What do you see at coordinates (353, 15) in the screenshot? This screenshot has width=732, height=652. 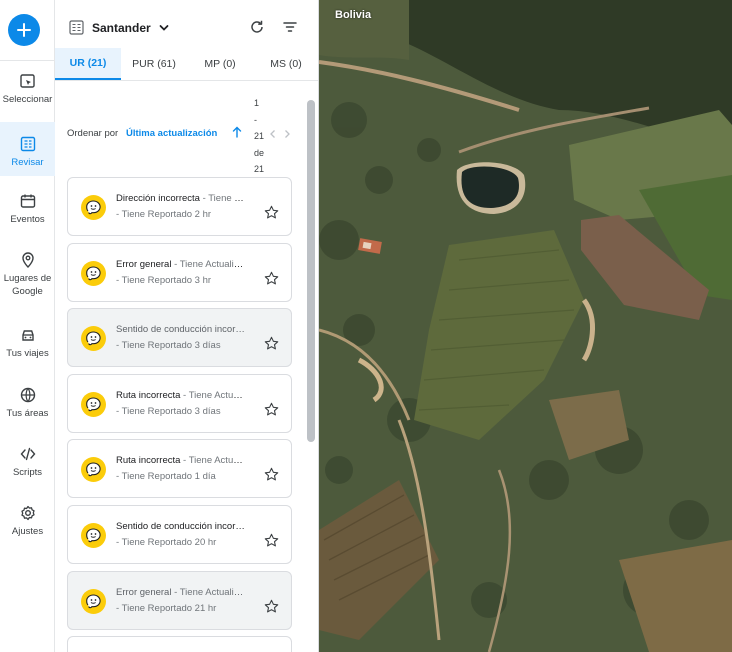 I see `map-country-label: Bolivia` at bounding box center [353, 15].